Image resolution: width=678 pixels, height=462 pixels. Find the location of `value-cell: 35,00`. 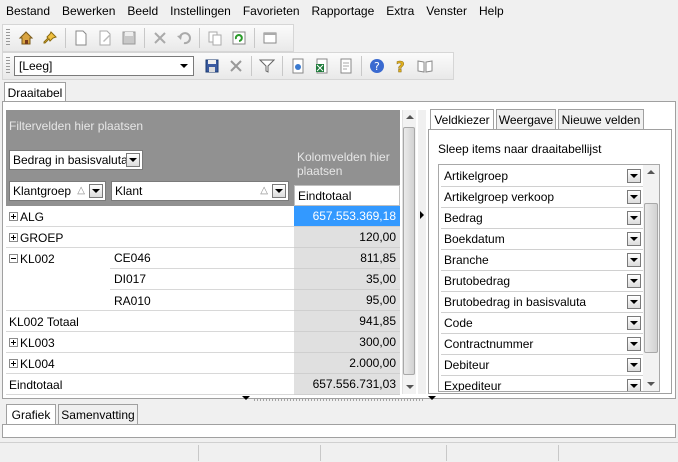

value-cell: 35,00 is located at coordinates (347, 279).